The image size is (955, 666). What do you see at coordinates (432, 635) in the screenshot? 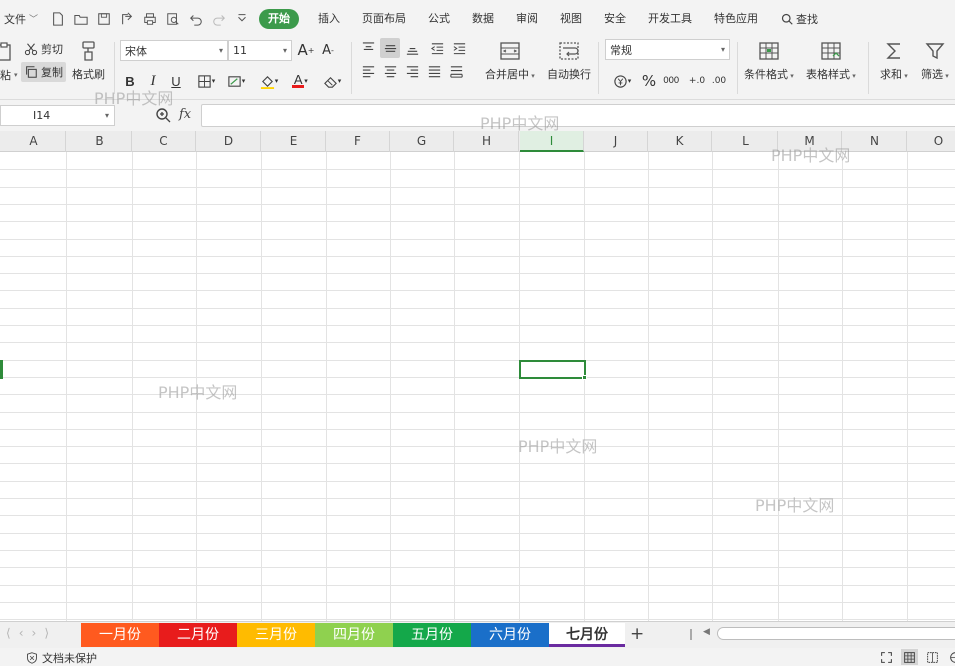
I see `sheet-tab-may: 五月份` at bounding box center [432, 635].